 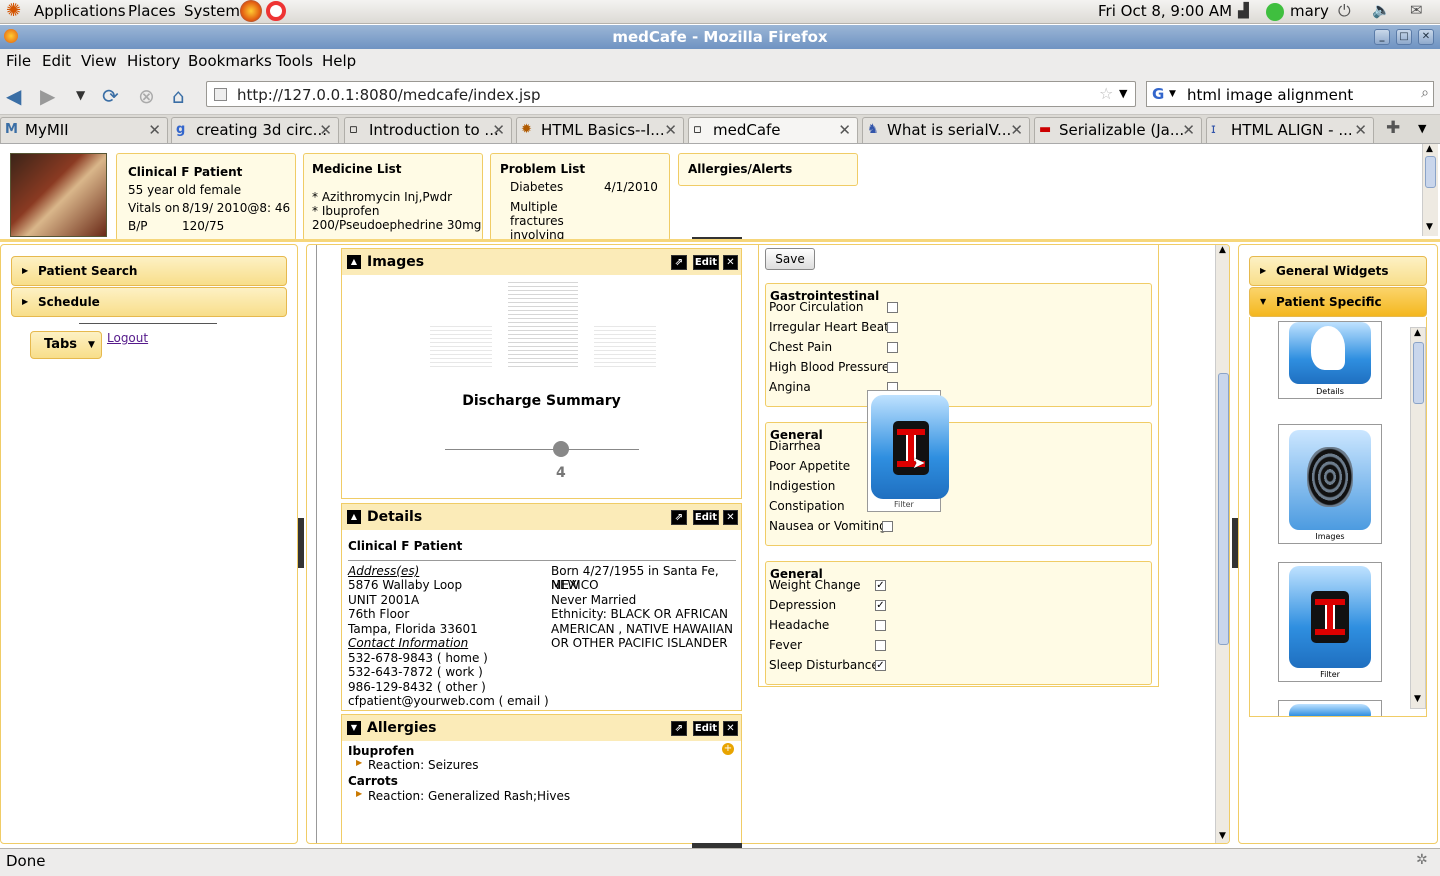 I want to click on widget-list-scrollbar: ▲ ▼, so click(x=1418, y=518).